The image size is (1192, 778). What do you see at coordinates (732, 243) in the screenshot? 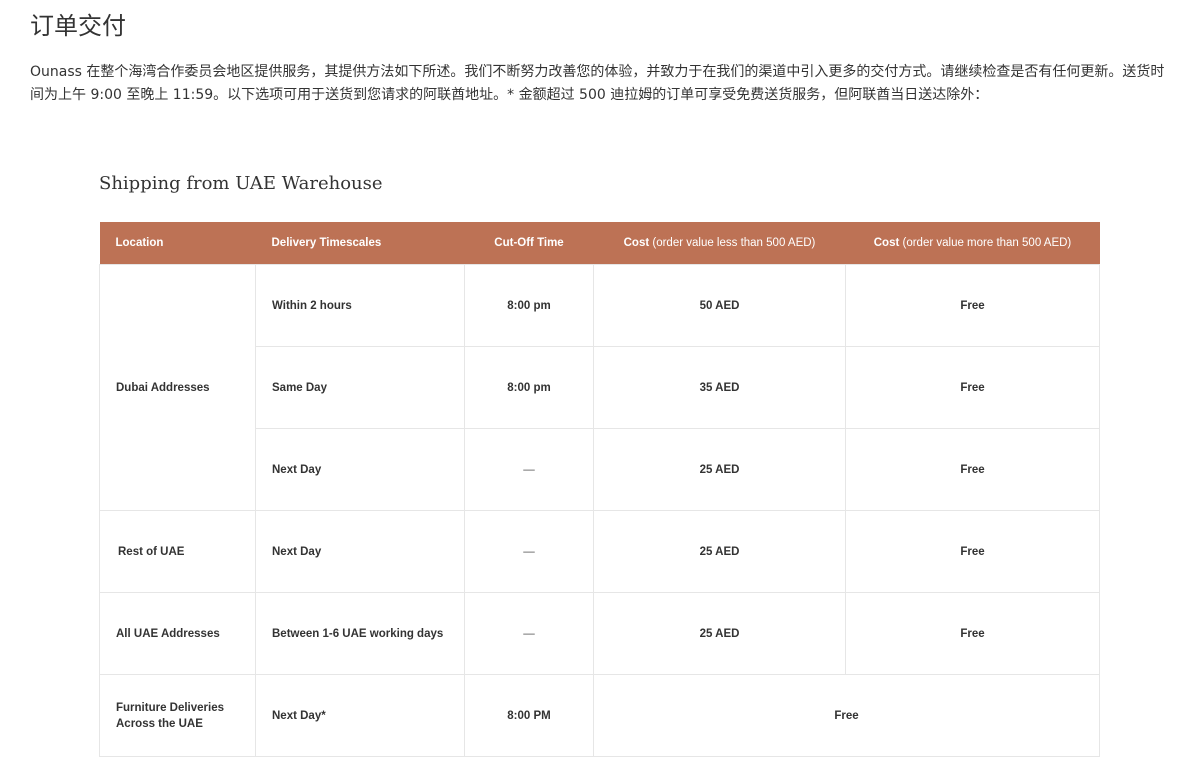
I see `header-cost-low-note: (order value less than 500 AED)` at bounding box center [732, 243].